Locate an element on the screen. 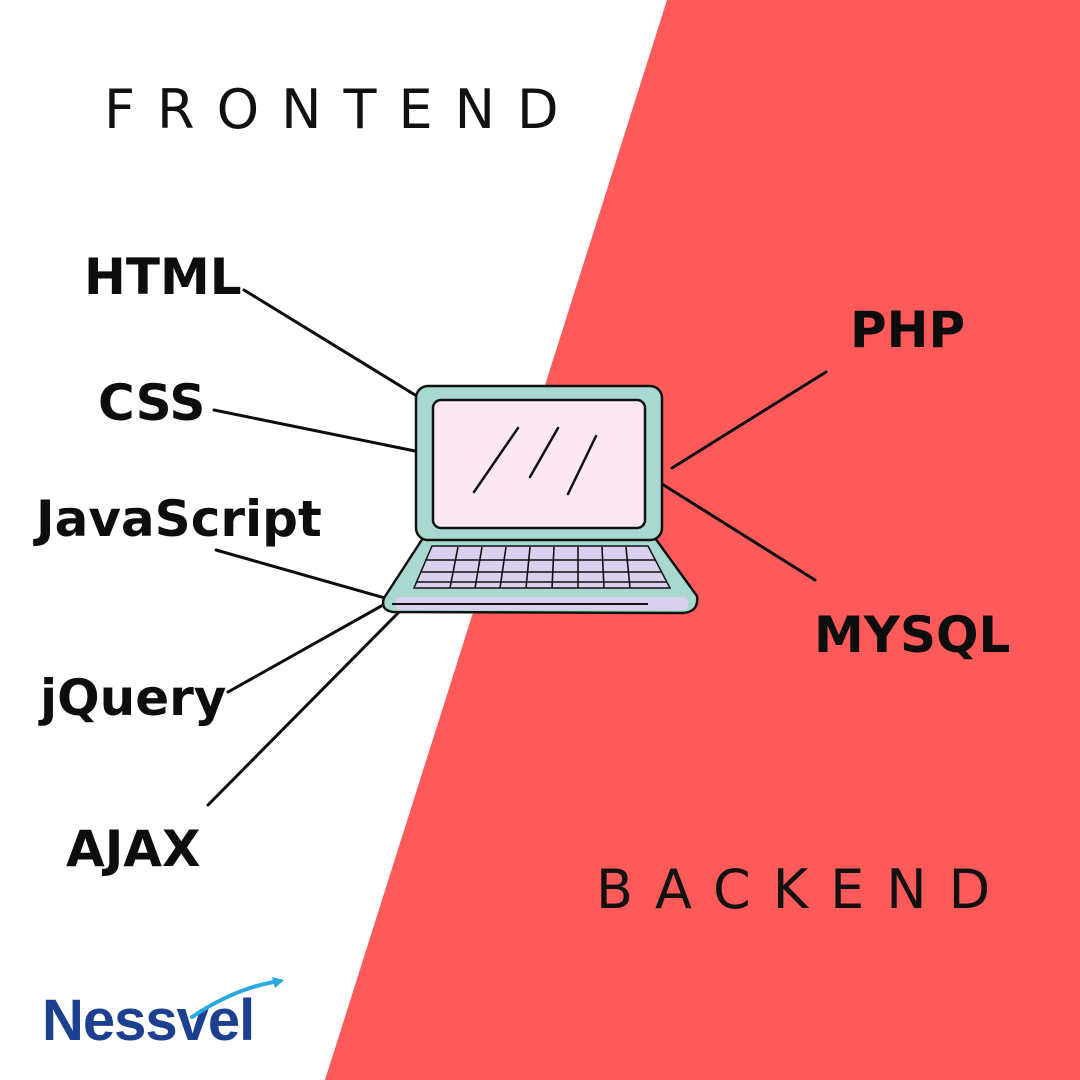 This screenshot has width=1080, height=1080. backend-heading: BACKEND is located at coordinates (804, 889).